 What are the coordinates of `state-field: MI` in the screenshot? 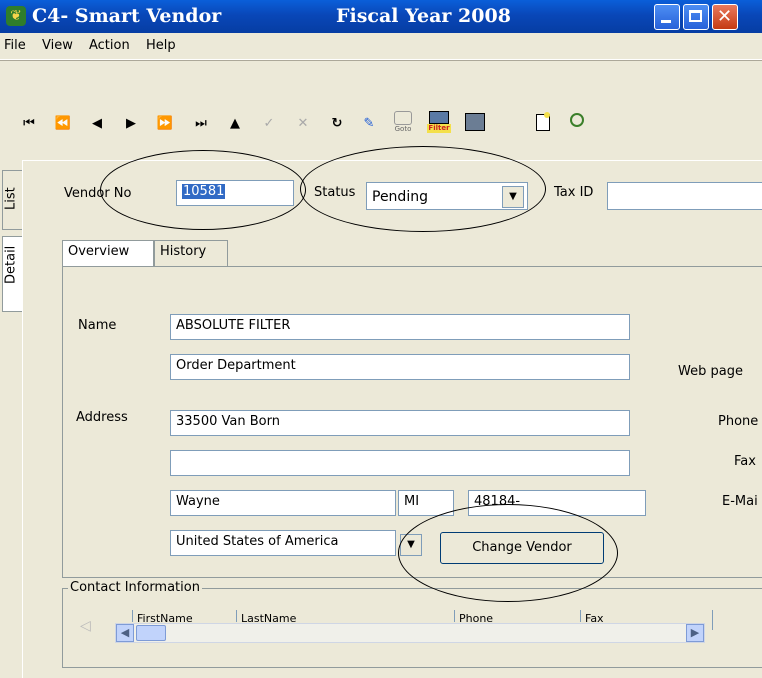 It's located at (426, 503).